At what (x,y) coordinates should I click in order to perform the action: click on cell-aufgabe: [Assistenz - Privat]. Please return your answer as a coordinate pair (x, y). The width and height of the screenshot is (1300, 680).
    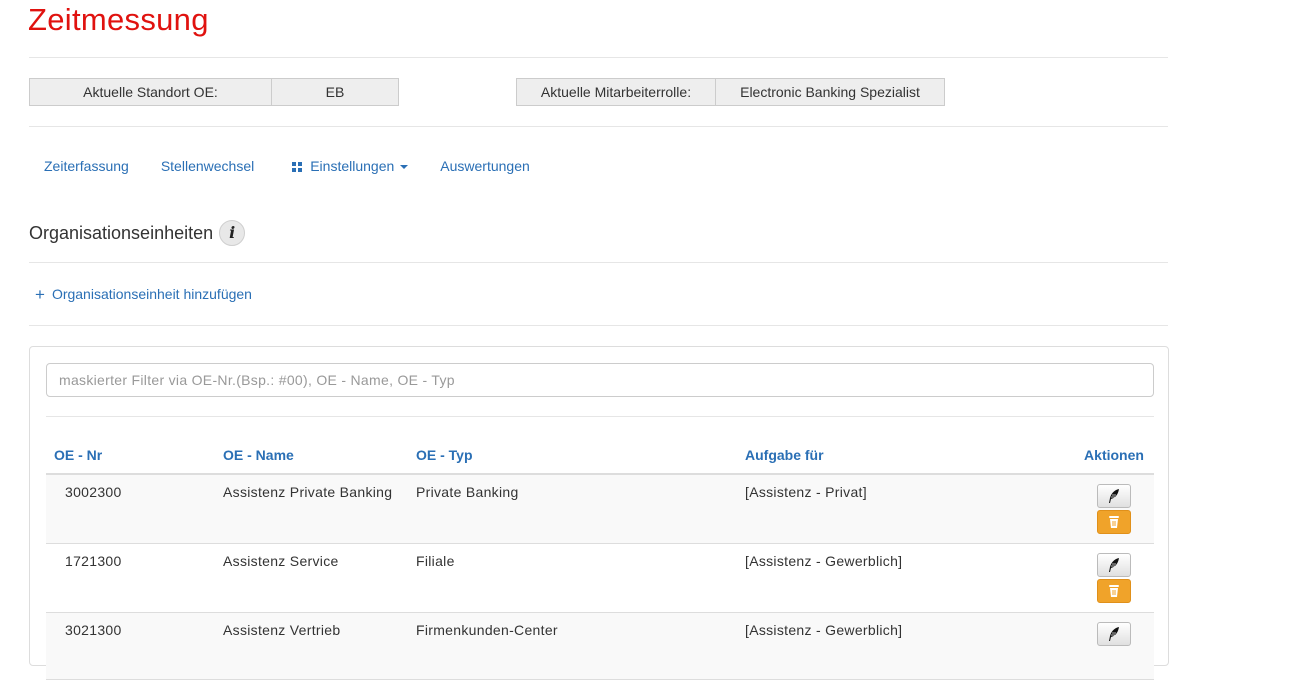
    Looking at the image, I should click on (905, 509).